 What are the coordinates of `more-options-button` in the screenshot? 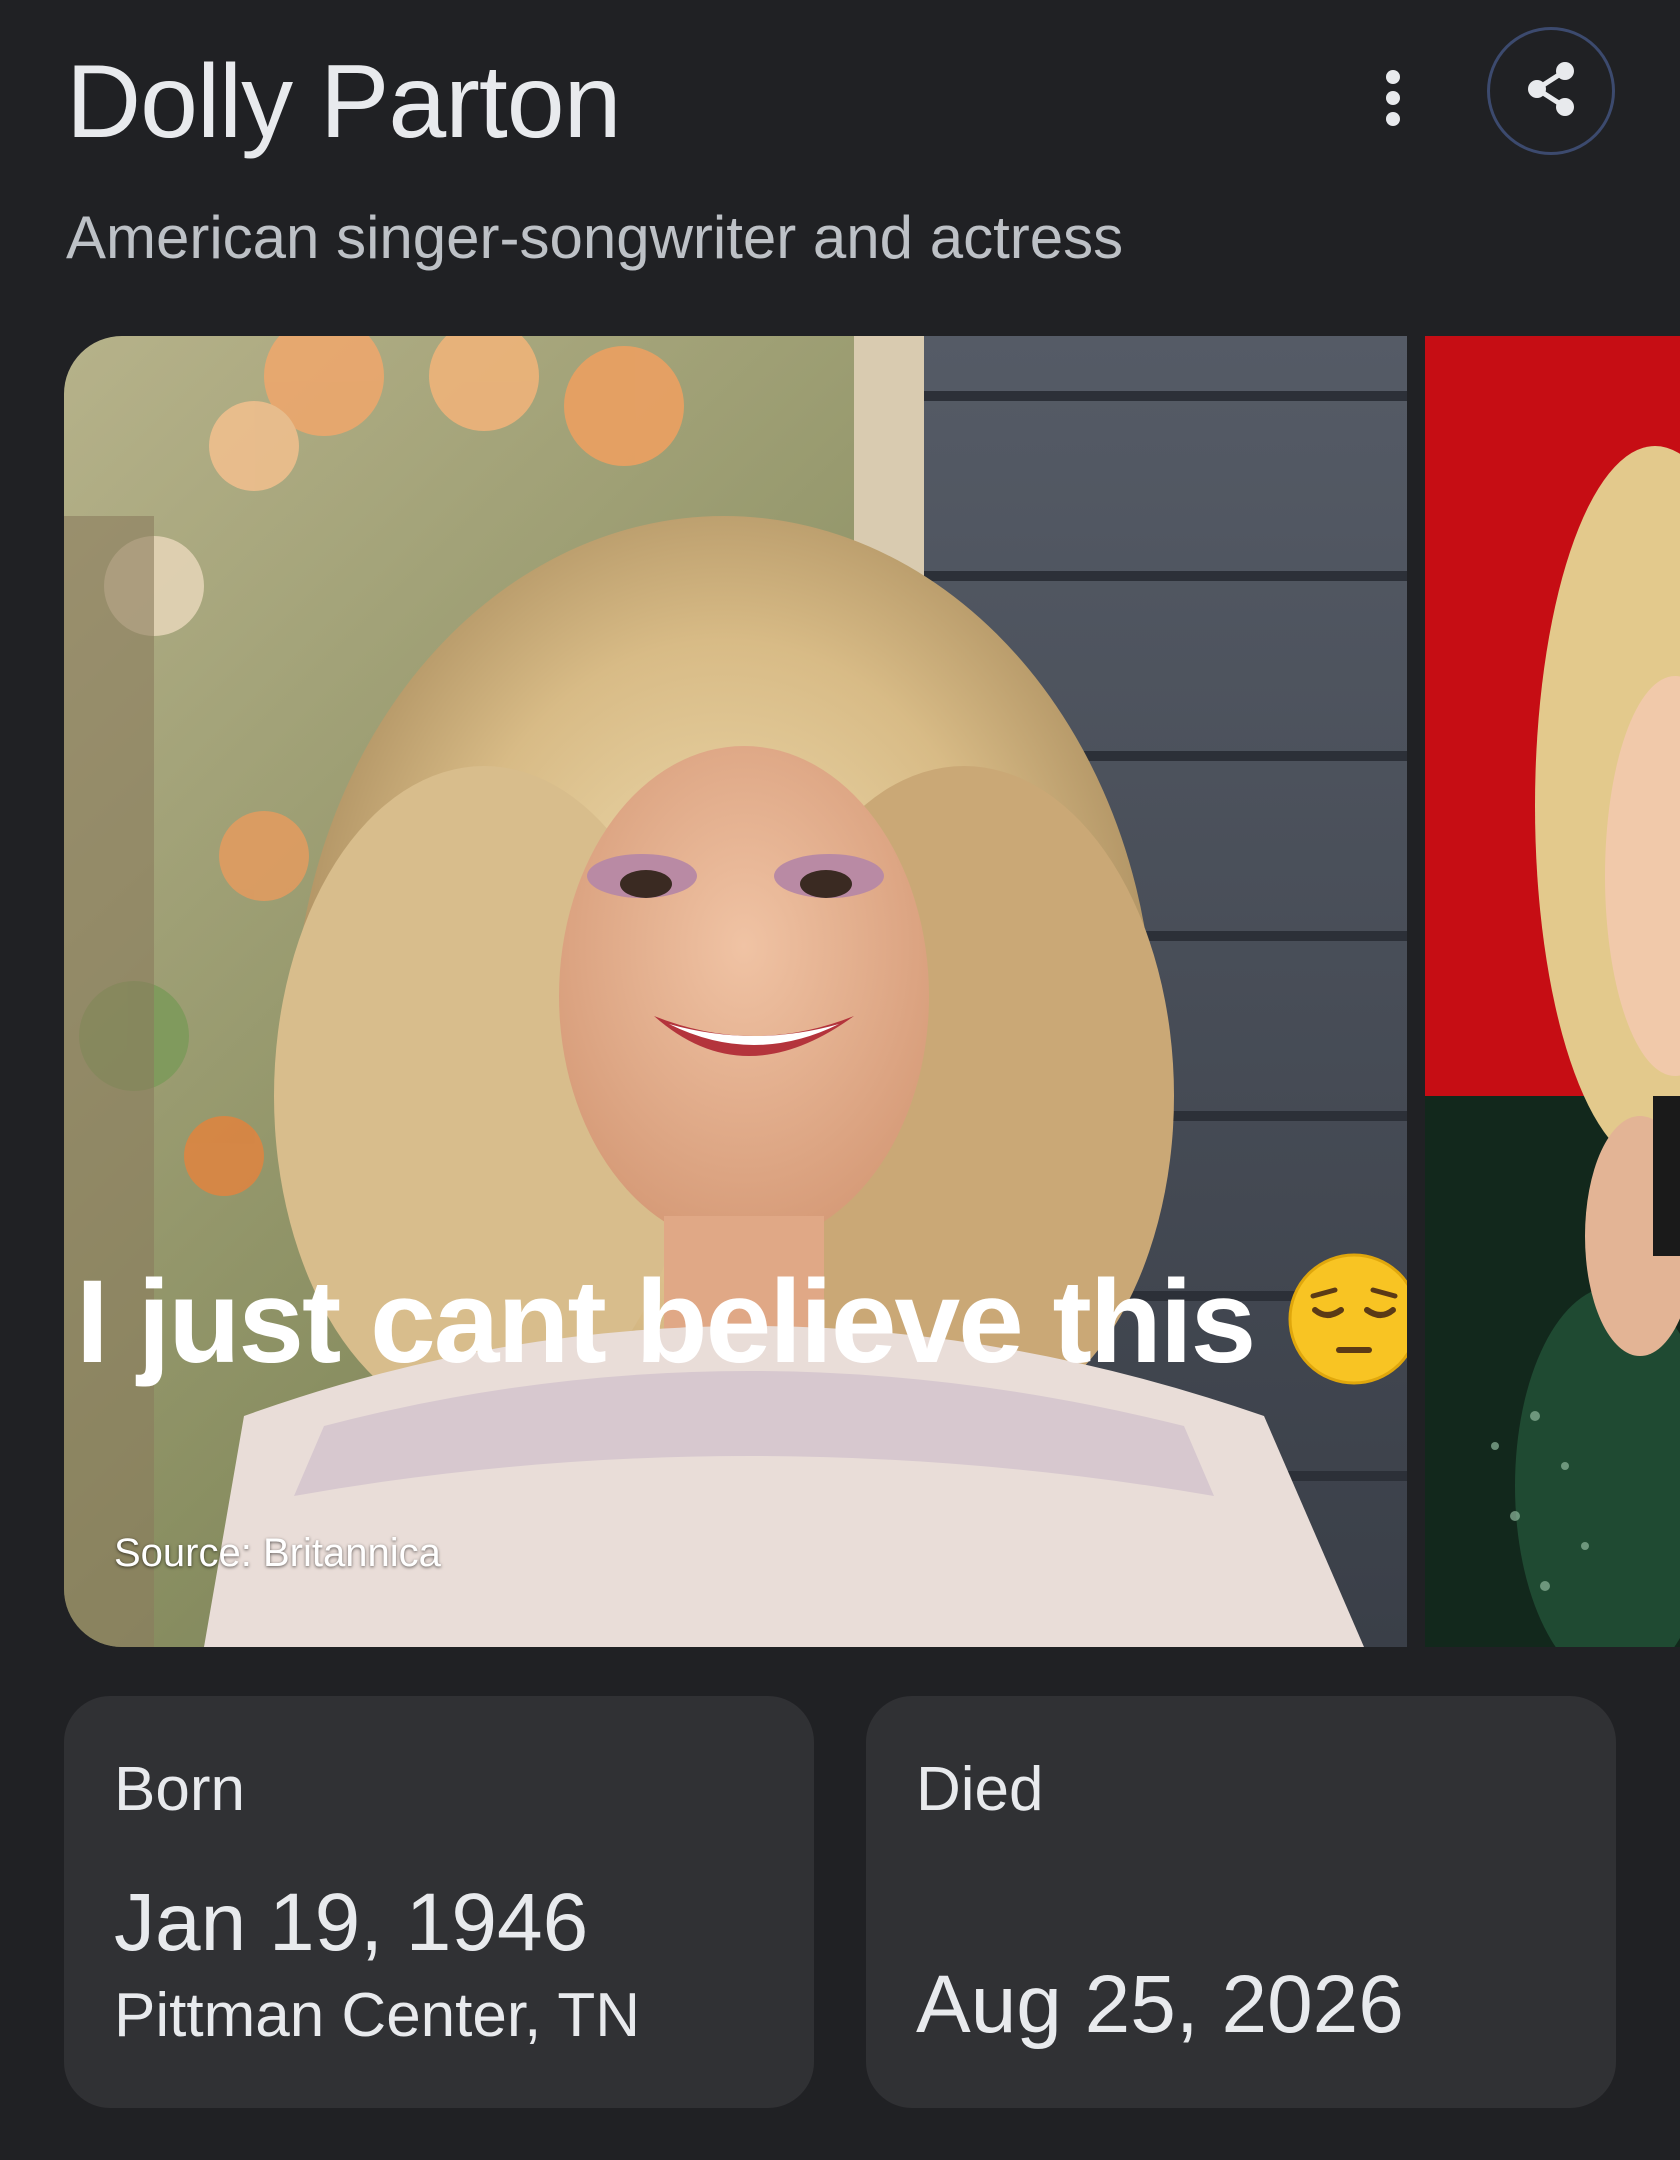 It's located at (1393, 100).